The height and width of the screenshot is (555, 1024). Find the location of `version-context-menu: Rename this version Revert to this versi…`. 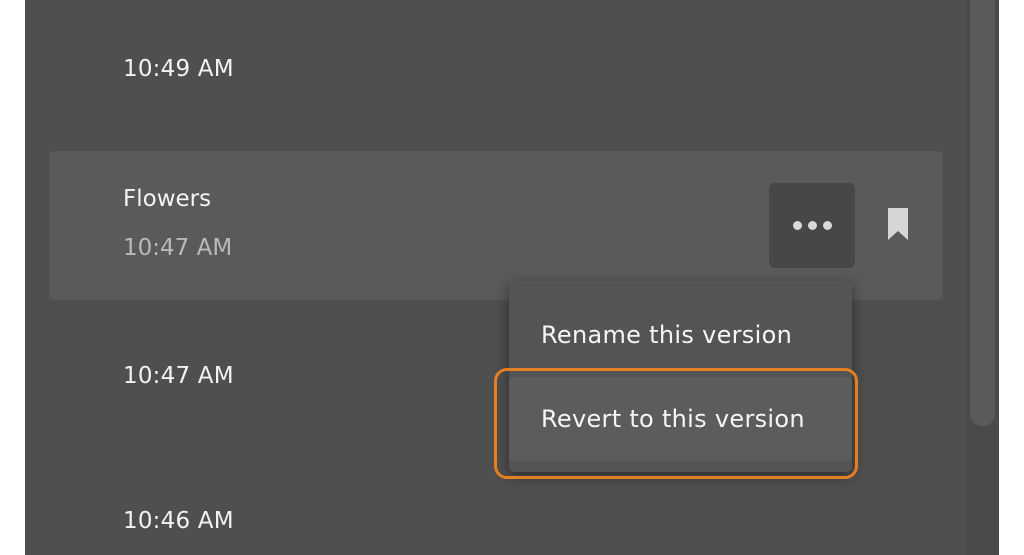

version-context-menu: Rename this version Revert to this versi… is located at coordinates (680, 376).